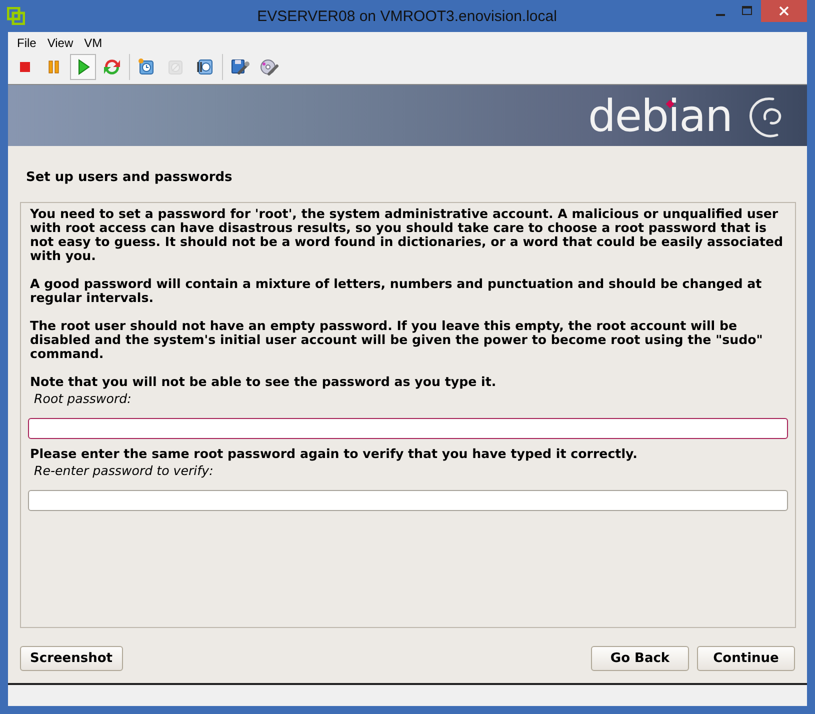 This screenshot has height=714, width=815. Describe the element at coordinates (407, 16) in the screenshot. I see `window-title: EVSERVER08 on VMROOT3.enovision.local` at that location.